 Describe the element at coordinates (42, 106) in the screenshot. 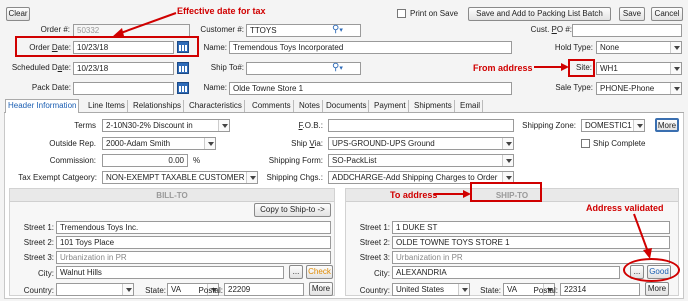

I see `tab-header-information: Header Information` at that location.